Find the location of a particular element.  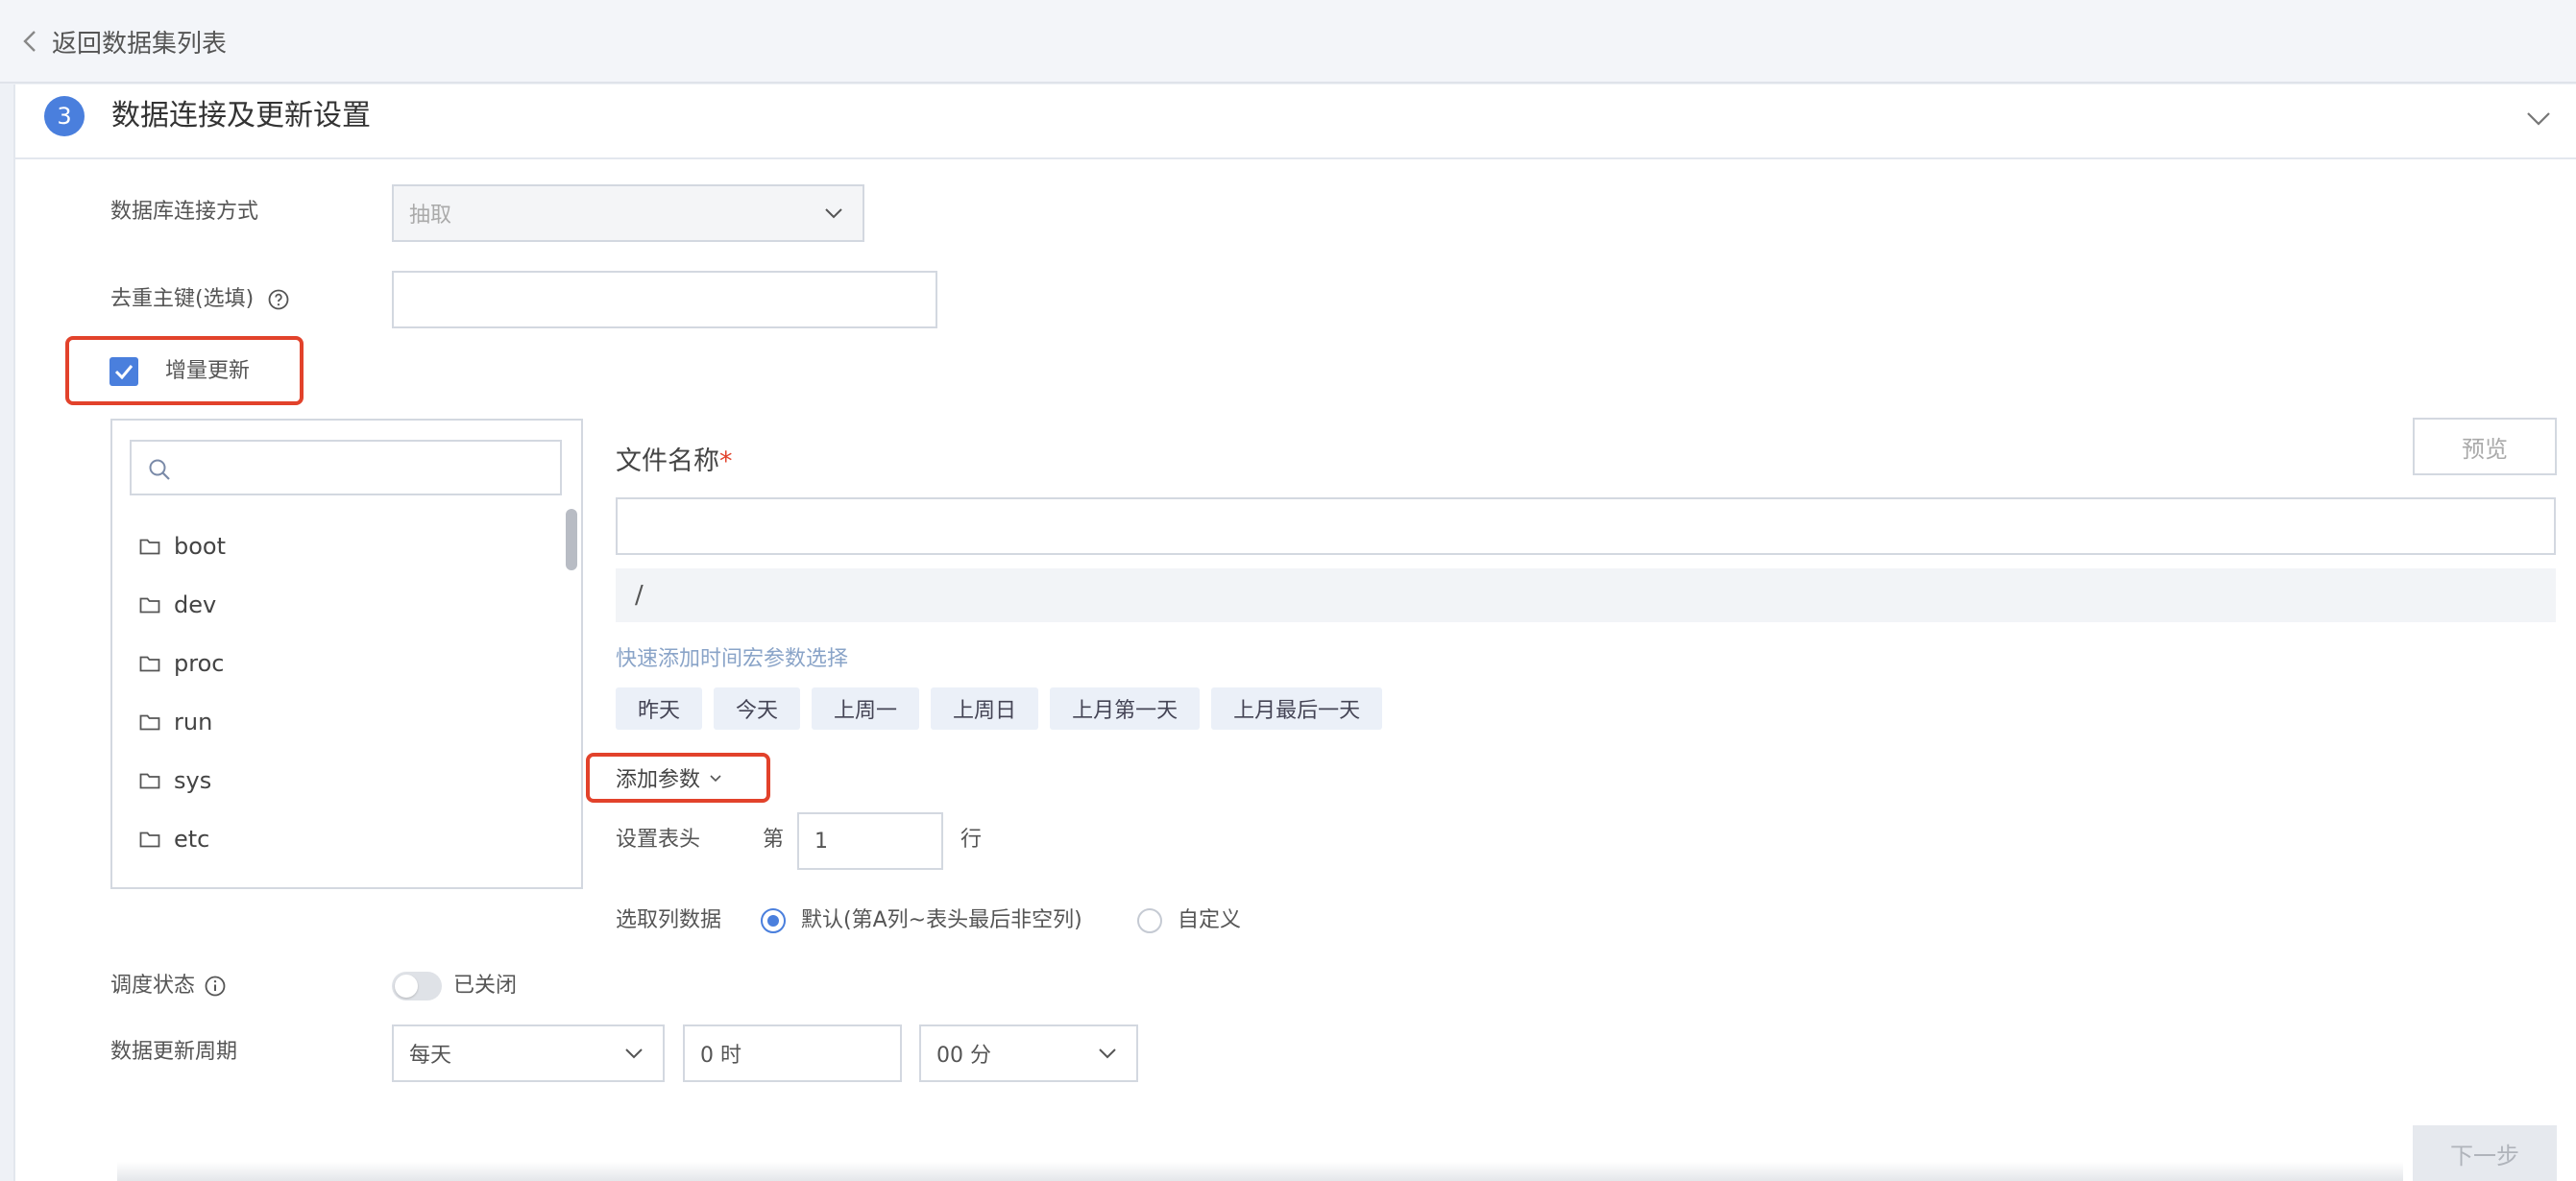

back-to-dataset-list: 返回数据集列表 is located at coordinates (124, 41).